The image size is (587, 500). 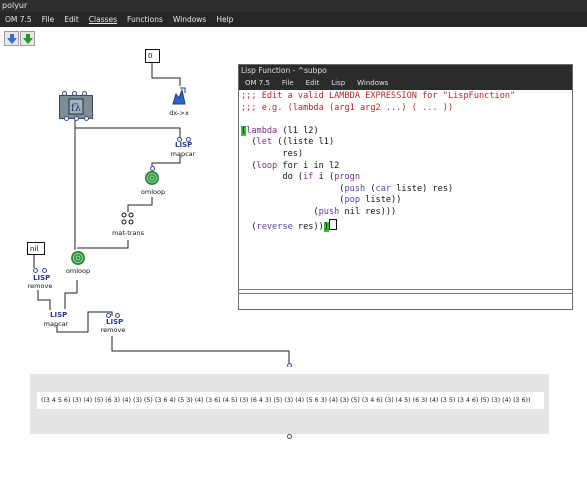 I want to click on dx-x-label: dx->x, so click(x=179, y=113).